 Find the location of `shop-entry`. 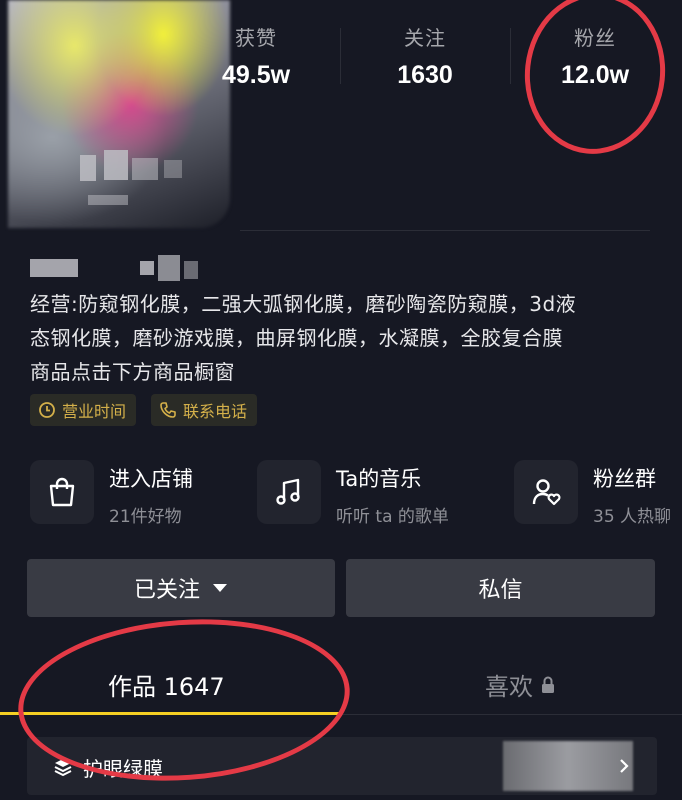

shop-entry is located at coordinates (62, 492).